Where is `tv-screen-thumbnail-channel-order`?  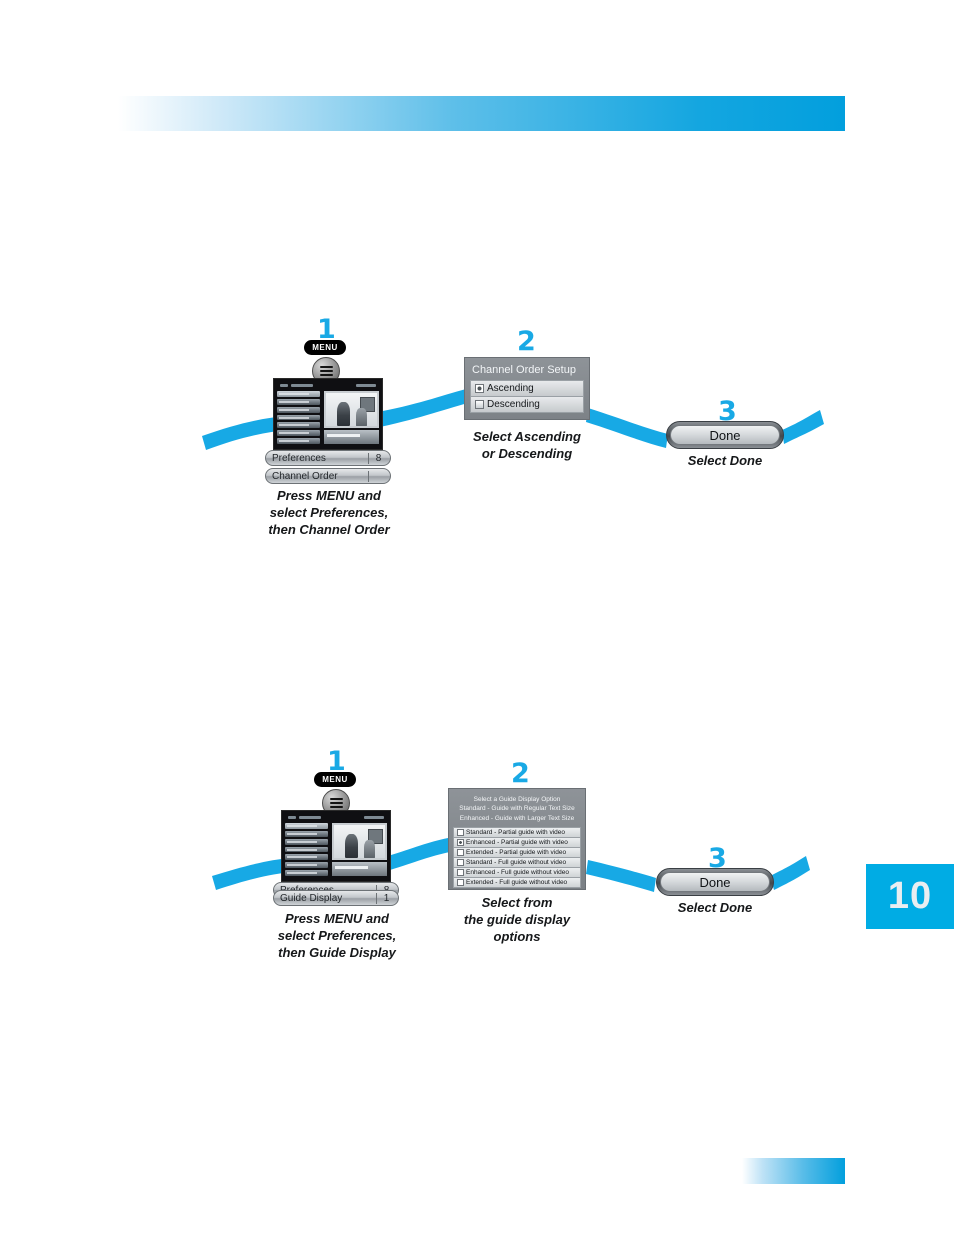
tv-screen-thumbnail-channel-order is located at coordinates (328, 414).